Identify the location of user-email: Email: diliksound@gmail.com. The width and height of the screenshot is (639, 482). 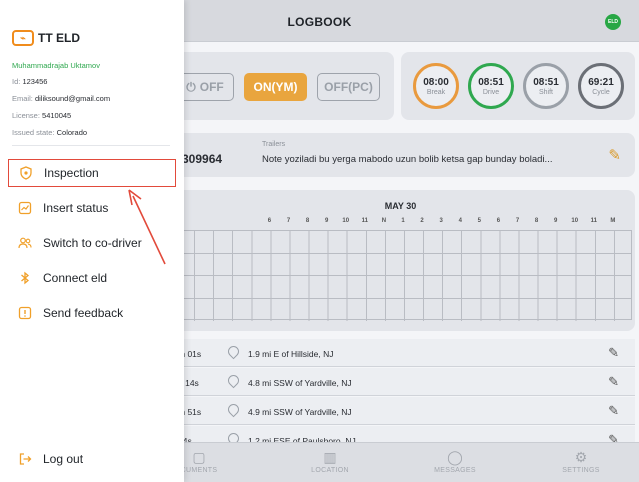
(61, 98).